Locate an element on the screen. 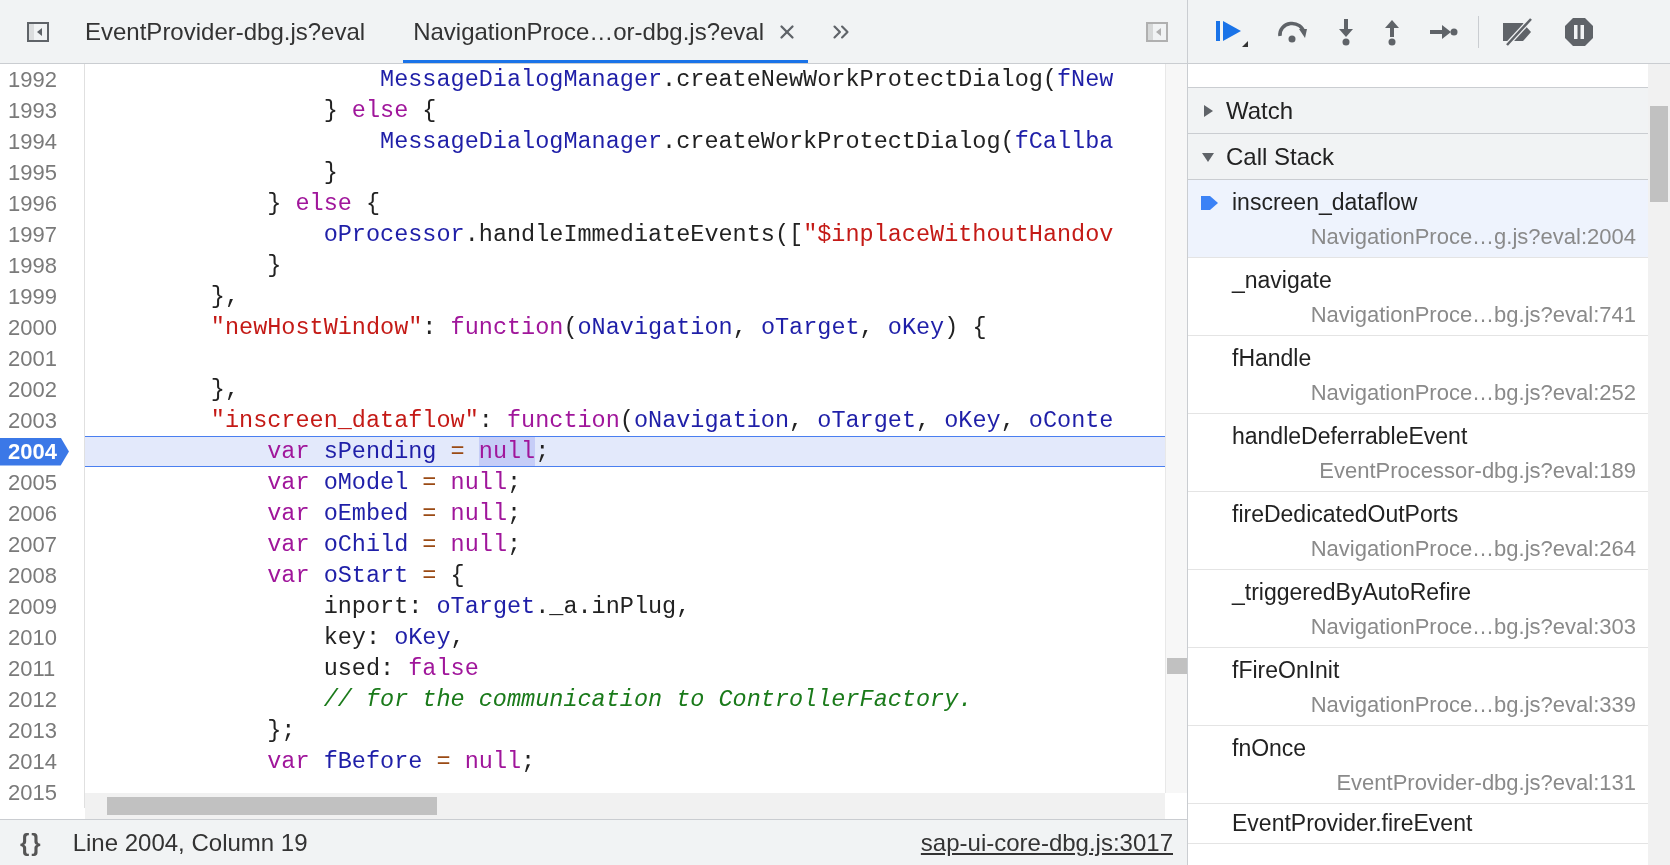 Image resolution: width=1670 pixels, height=865 pixels. line-number: 2005 is located at coordinates (32, 482).